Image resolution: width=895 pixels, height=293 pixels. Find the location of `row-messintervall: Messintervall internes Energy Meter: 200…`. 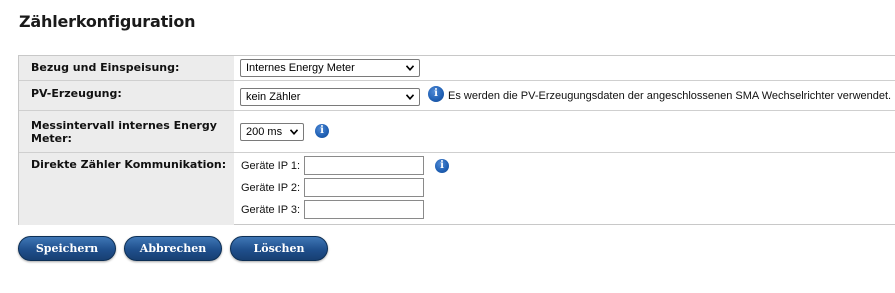

row-messintervall: Messintervall internes Energy Meter: 200… is located at coordinates (457, 131).